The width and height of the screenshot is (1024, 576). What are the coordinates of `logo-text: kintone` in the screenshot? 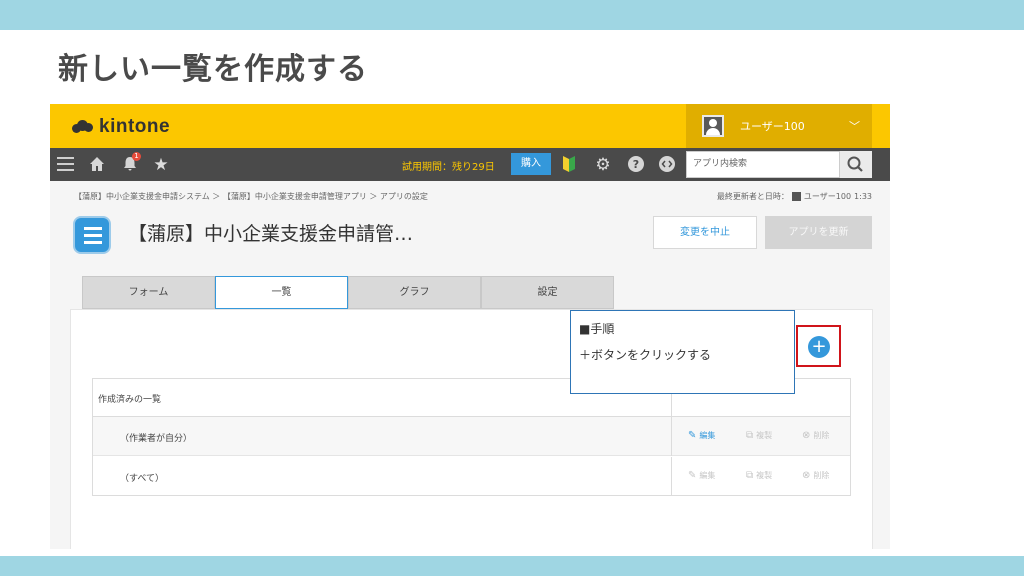 It's located at (135, 126).